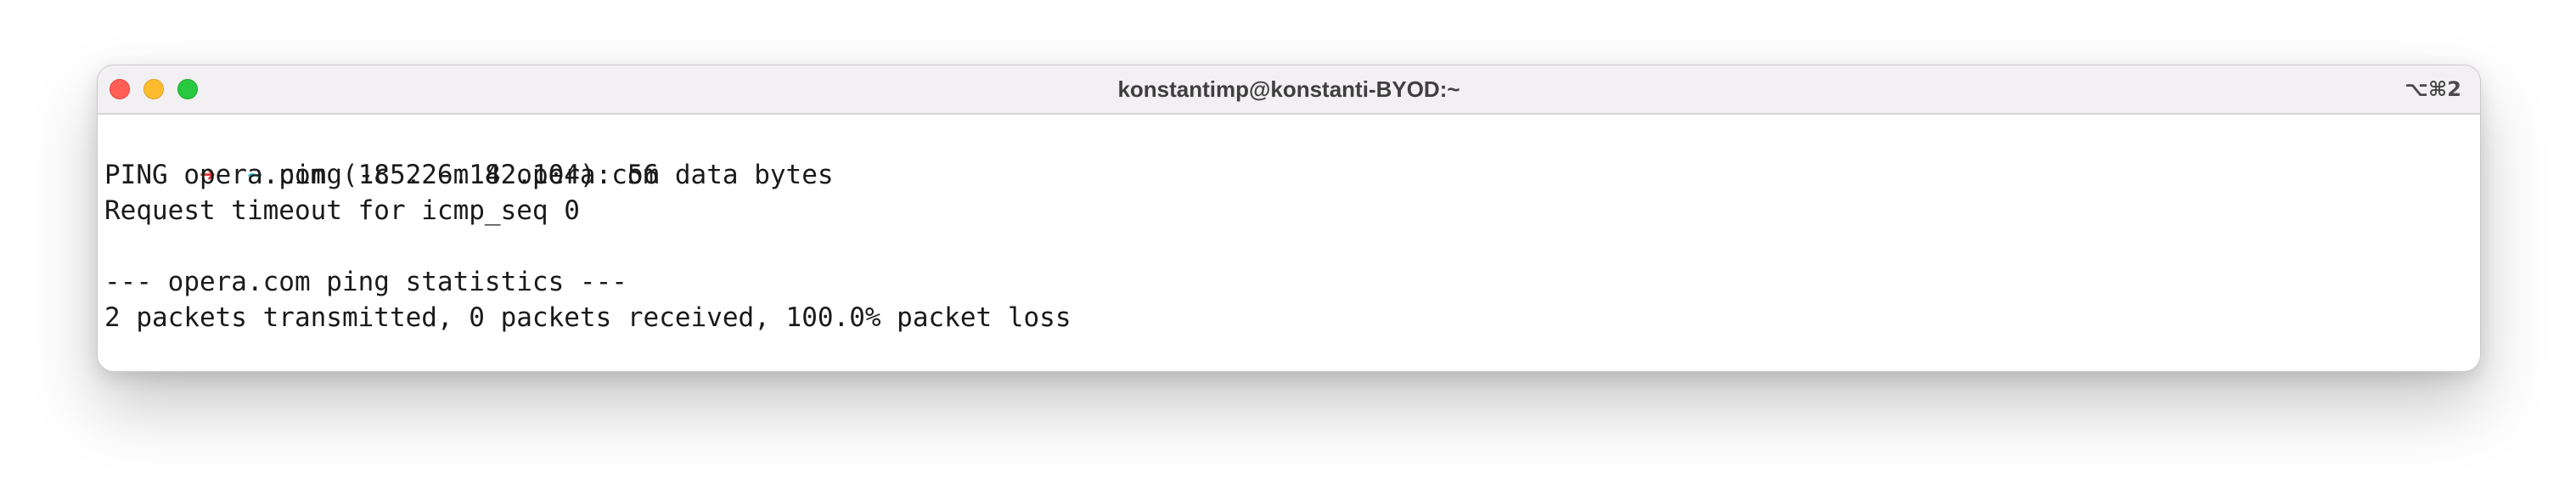 This screenshot has height=496, width=2576. What do you see at coordinates (1288, 353) in the screenshot?
I see `terminal-line: ➜ ~` at bounding box center [1288, 353].